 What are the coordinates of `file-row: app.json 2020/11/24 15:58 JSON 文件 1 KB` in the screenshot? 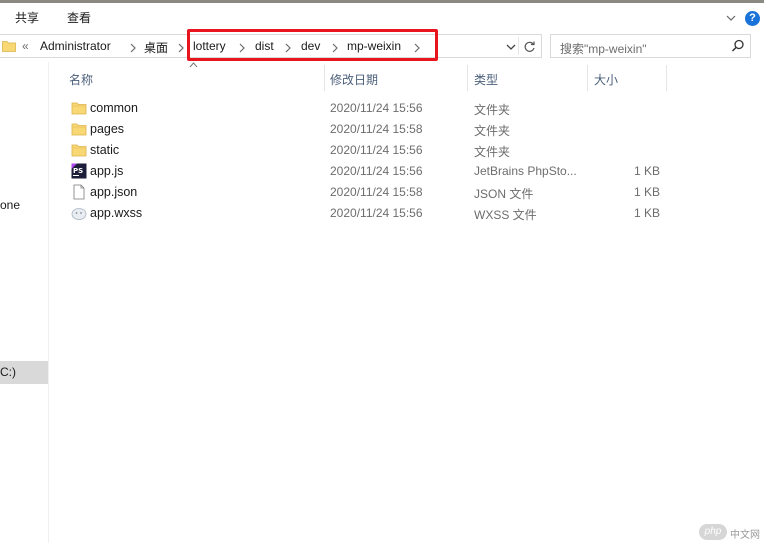 It's located at (406, 192).